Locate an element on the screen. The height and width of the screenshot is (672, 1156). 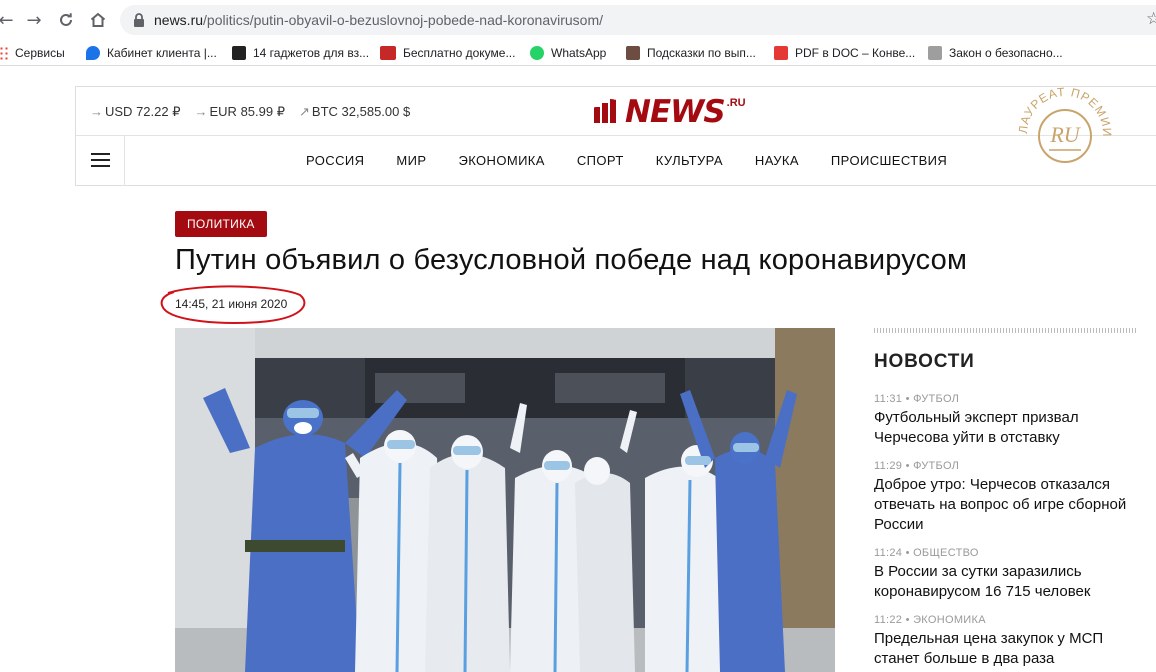
nav-incidents: ПРОИСШЕСТВИЯ is located at coordinates (889, 160).